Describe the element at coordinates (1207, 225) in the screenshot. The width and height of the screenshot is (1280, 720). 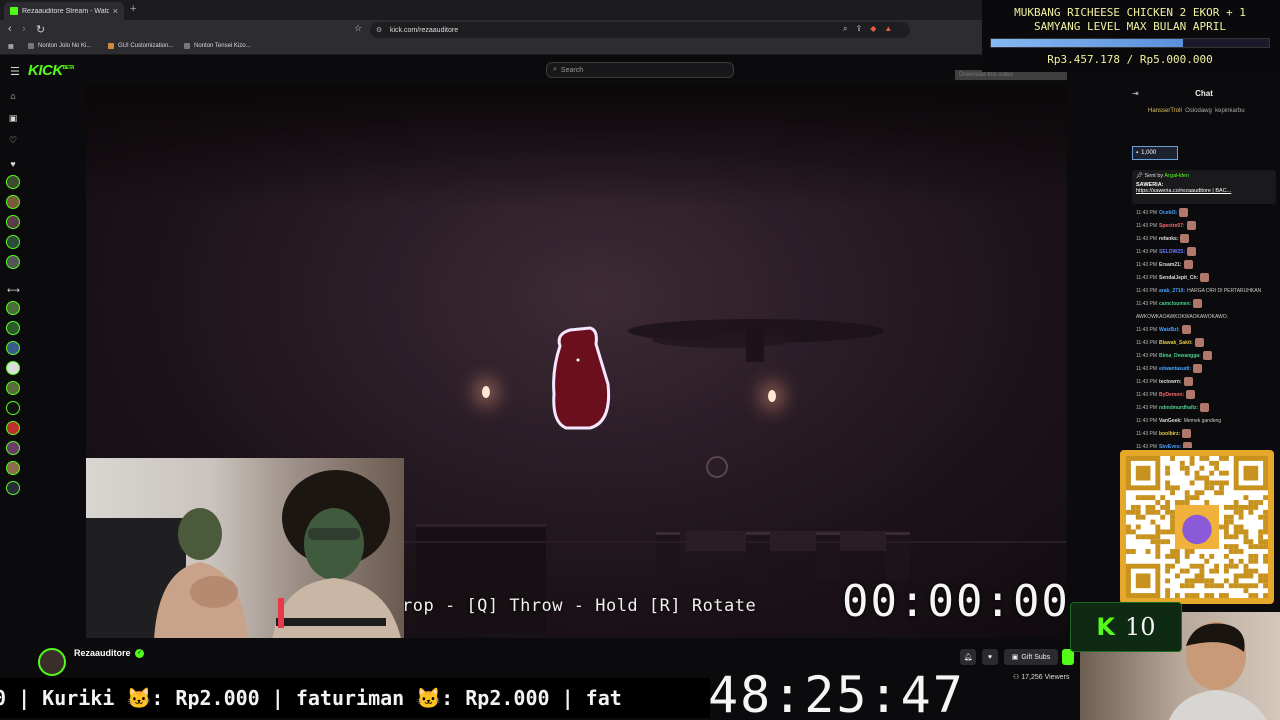
I see `chat-message: 11:43 PM Spectre07:` at that location.